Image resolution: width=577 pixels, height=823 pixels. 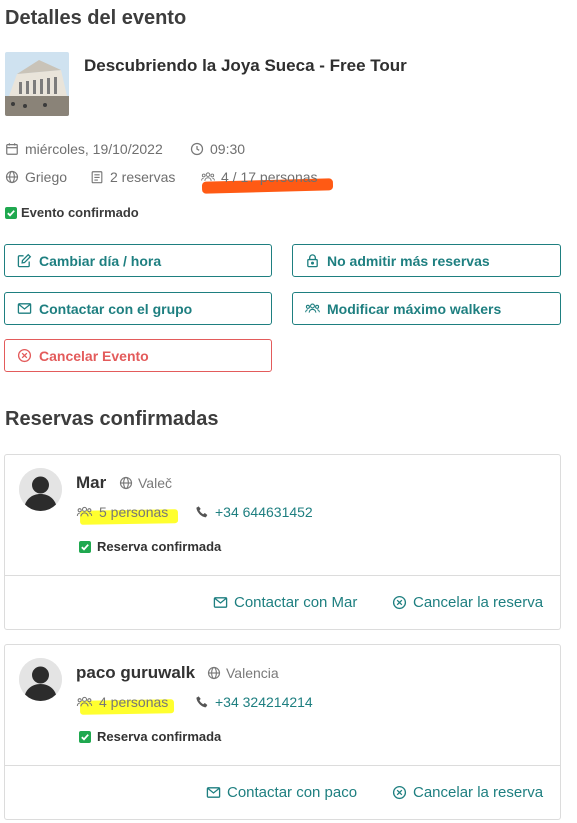 I want to click on event-bookings-text: 2 reservas, so click(x=143, y=177).